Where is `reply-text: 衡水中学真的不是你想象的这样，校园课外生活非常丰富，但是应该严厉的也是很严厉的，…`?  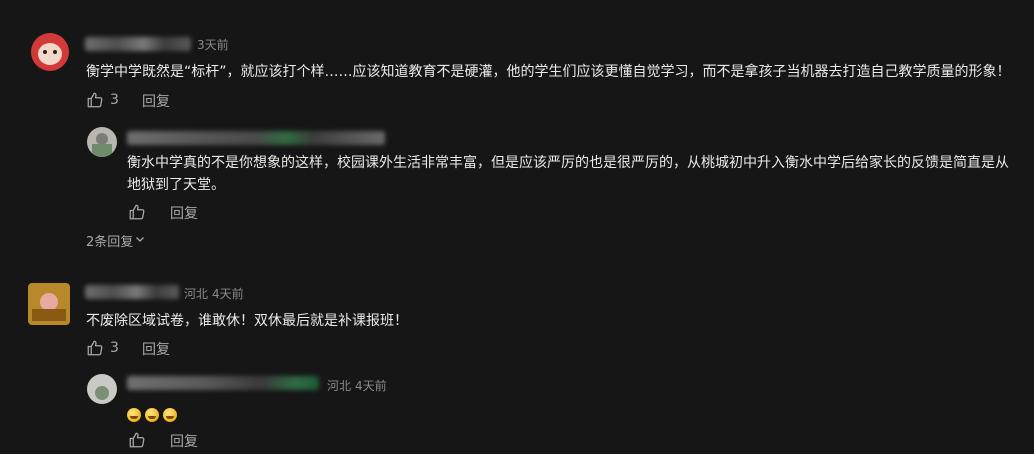
reply-text: 衡水中学真的不是你想象的这样，校园课外生活非常丰富，但是应该严厉的也是很严厉的，… is located at coordinates (568, 174).